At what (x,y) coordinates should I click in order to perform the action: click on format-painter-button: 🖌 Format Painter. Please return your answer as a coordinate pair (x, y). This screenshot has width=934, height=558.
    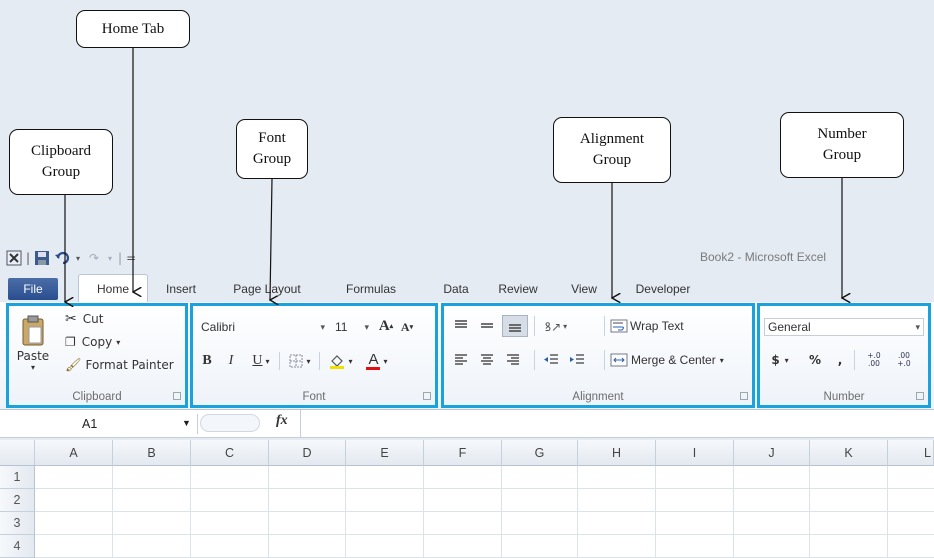
    Looking at the image, I should click on (119, 365).